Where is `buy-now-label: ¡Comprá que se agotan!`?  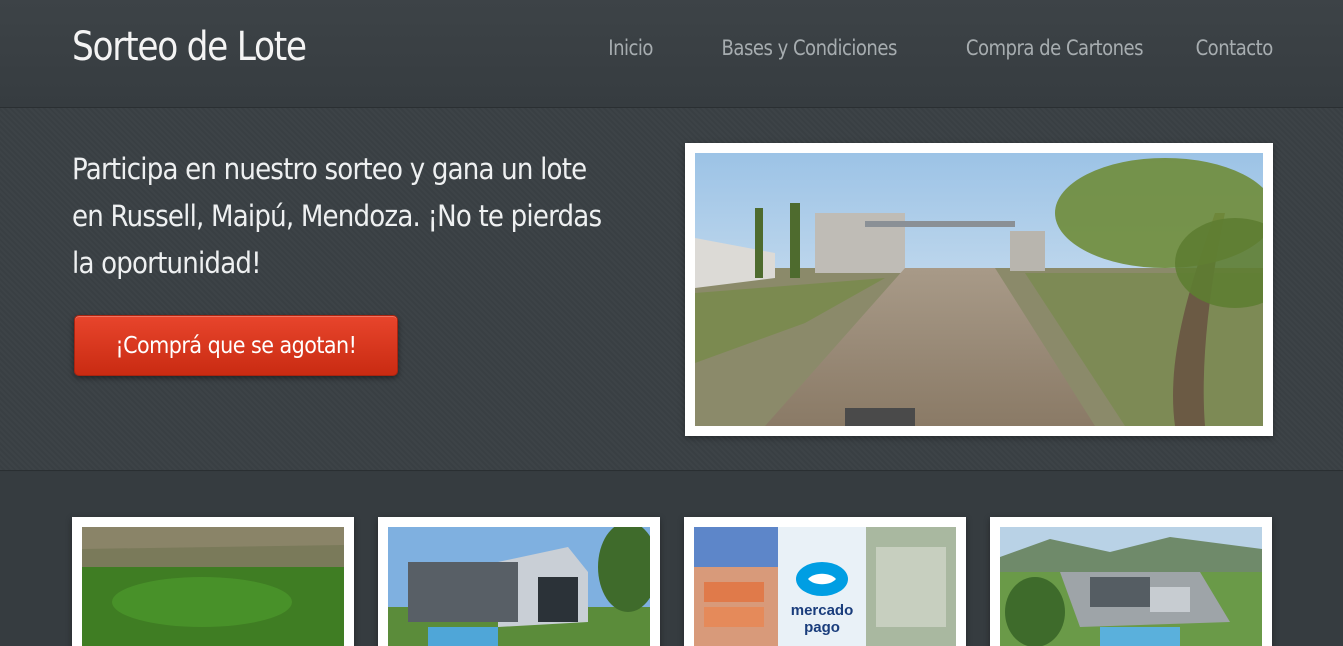
buy-now-label: ¡Comprá que se agotan! is located at coordinates (236, 345).